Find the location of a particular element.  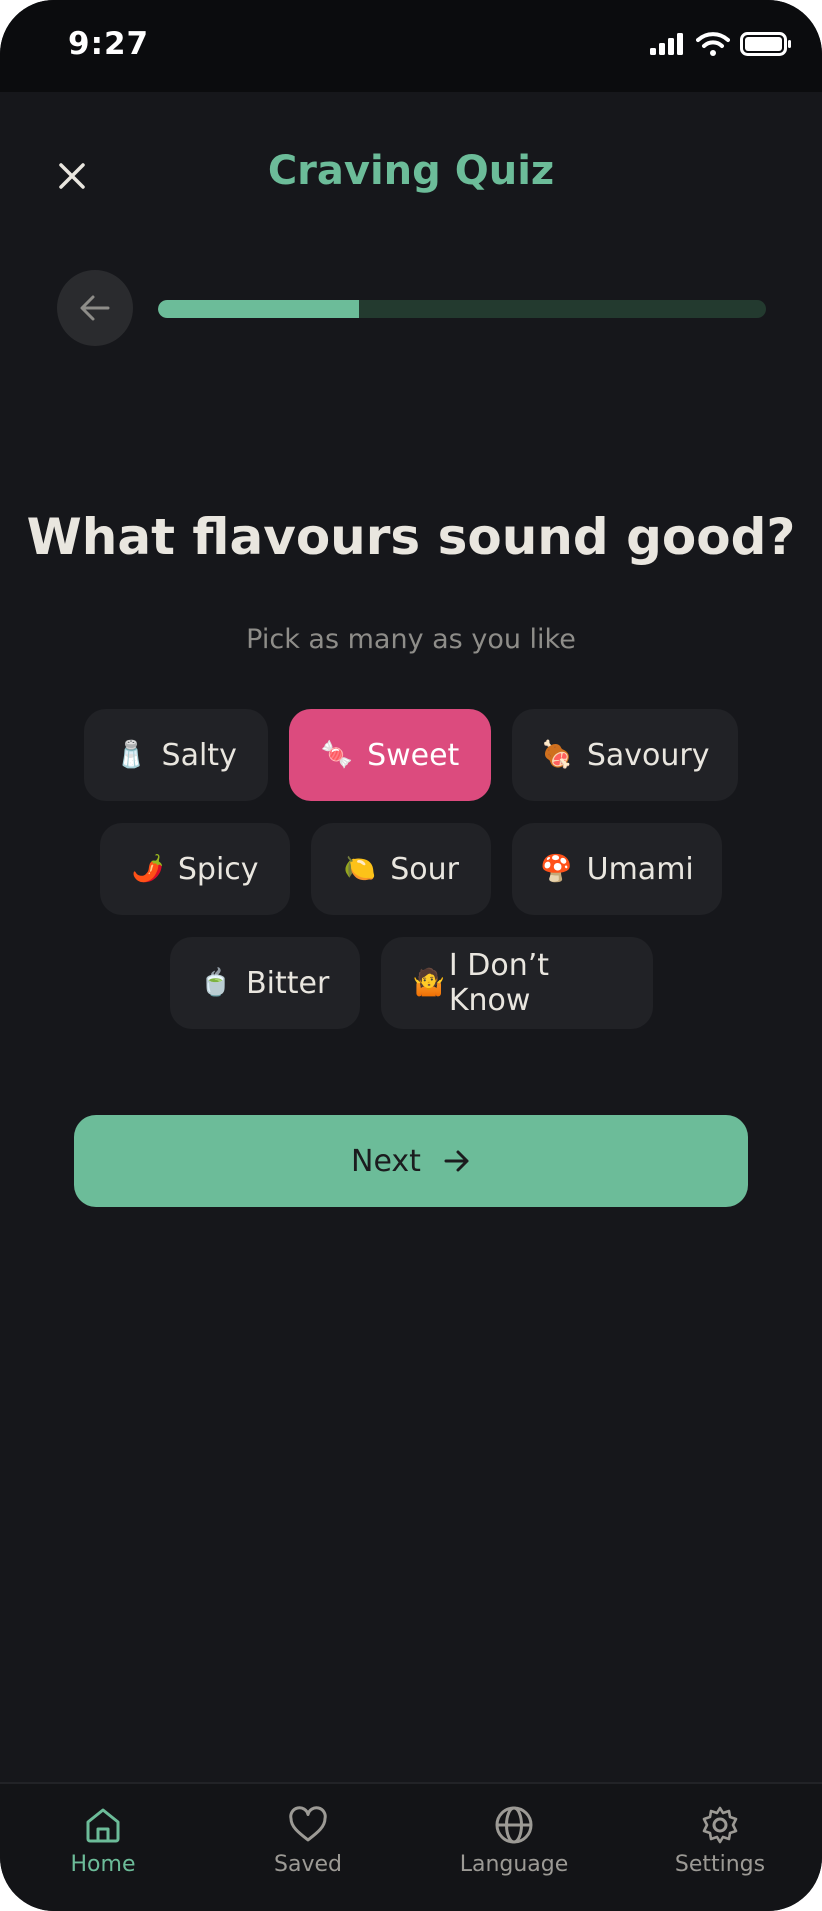

option-label: Savoury is located at coordinates (648, 755).